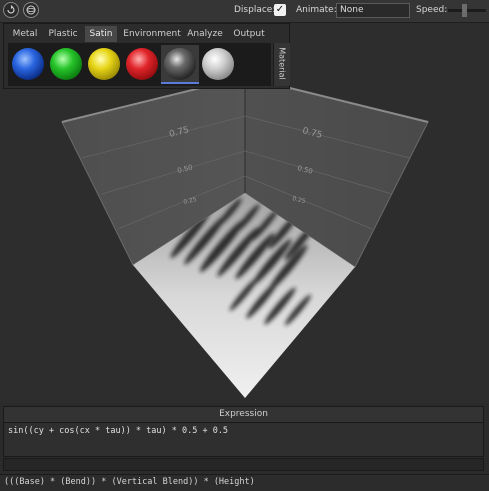 Image resolution: width=489 pixels, height=491 pixels. What do you see at coordinates (243, 464) in the screenshot?
I see `expression-scrollbar` at bounding box center [243, 464].